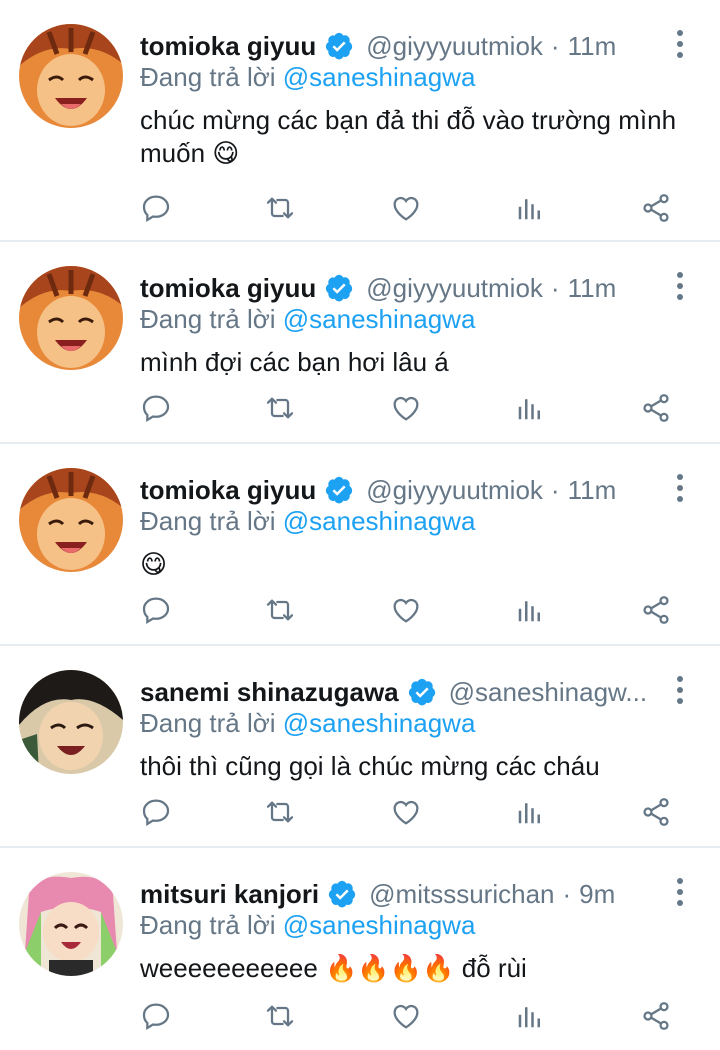  Describe the element at coordinates (269, 692) in the screenshot. I see `display-name: sanemi shinazugawa` at that location.